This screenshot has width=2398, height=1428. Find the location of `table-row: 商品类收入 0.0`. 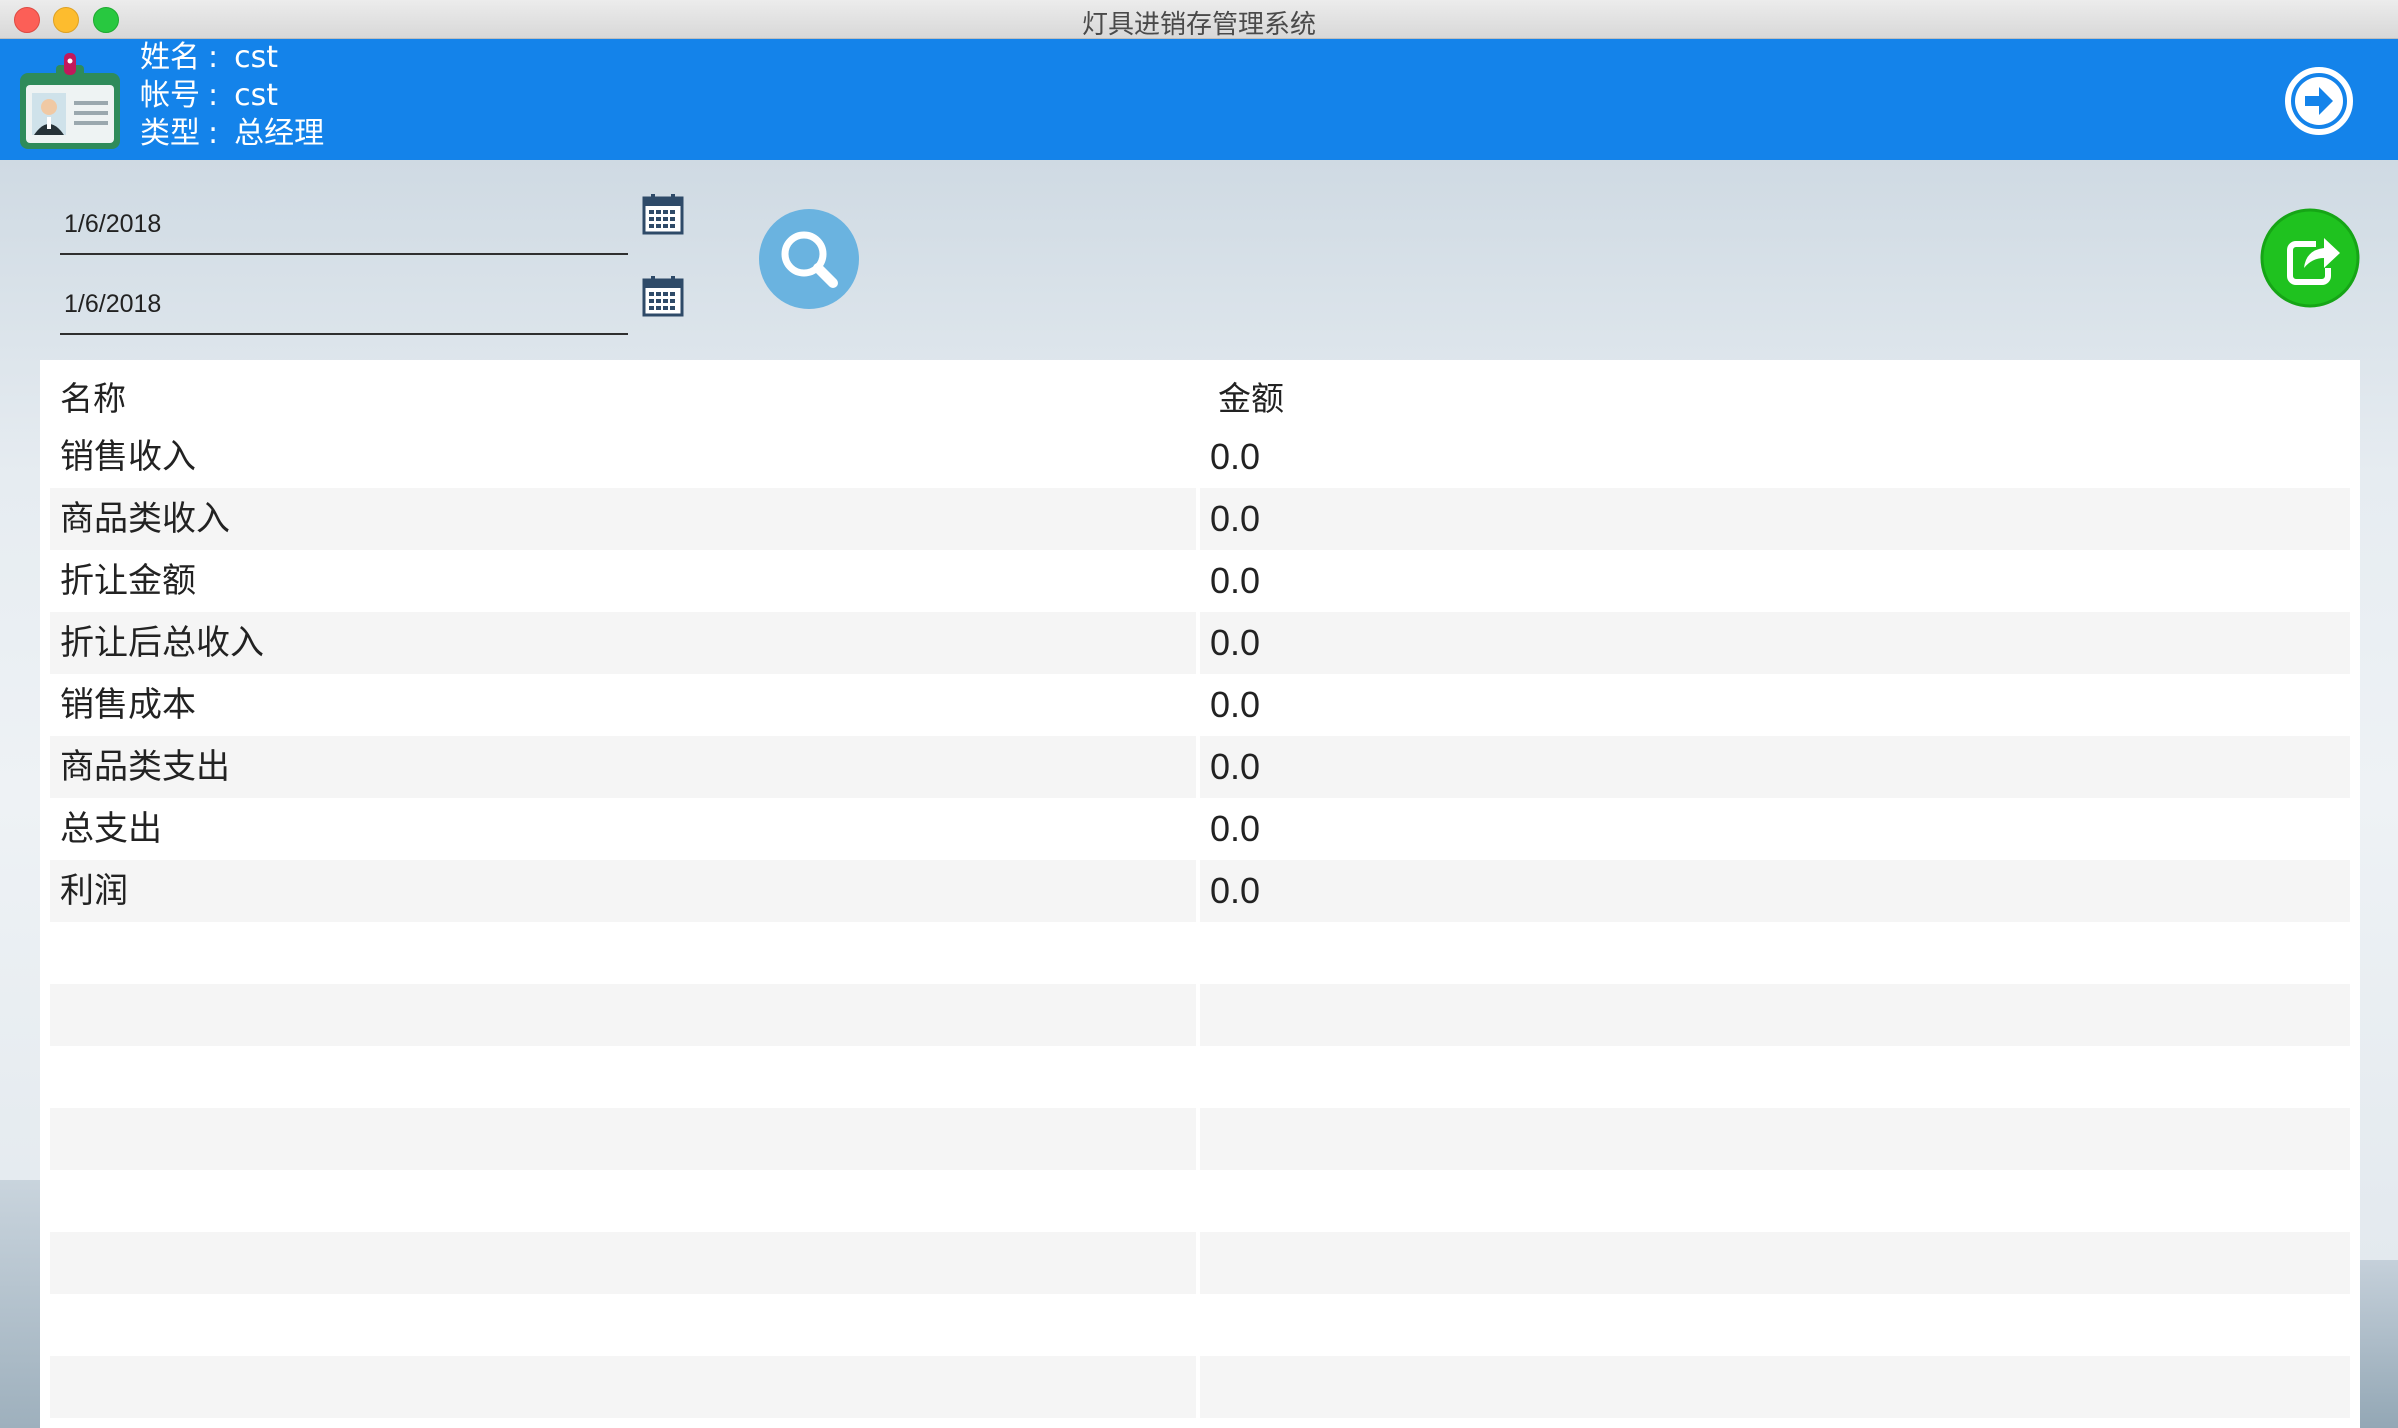

table-row: 商品类收入 0.0 is located at coordinates (1200, 519).